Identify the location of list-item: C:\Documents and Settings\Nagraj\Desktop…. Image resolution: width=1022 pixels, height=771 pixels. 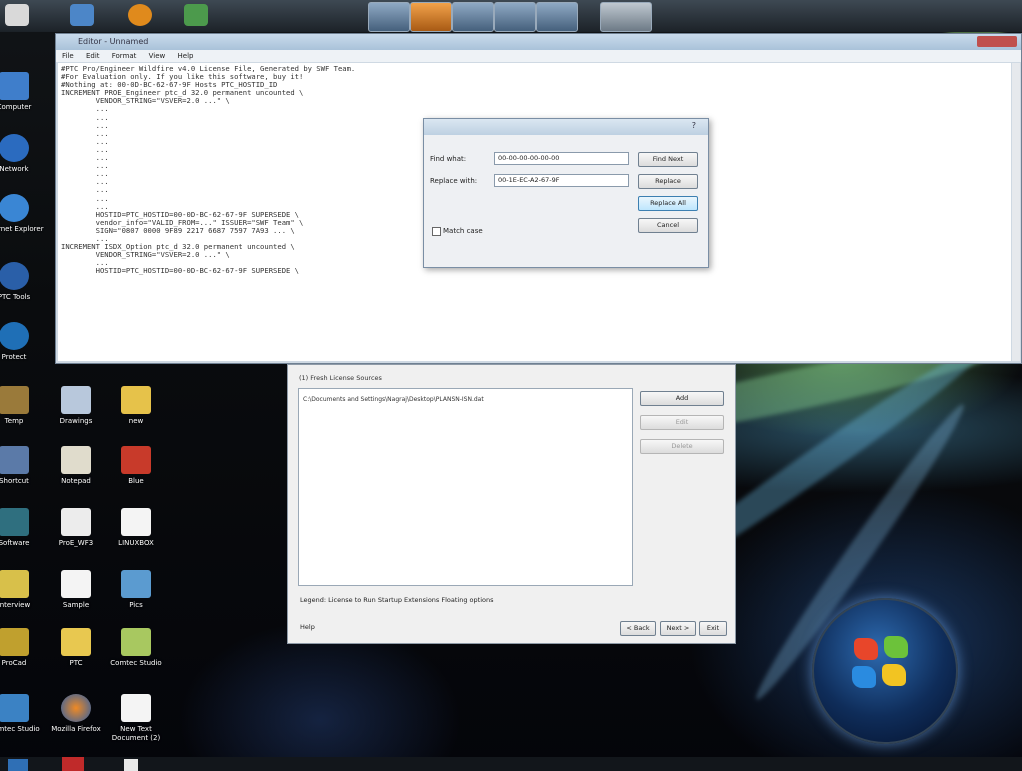
(393, 399).